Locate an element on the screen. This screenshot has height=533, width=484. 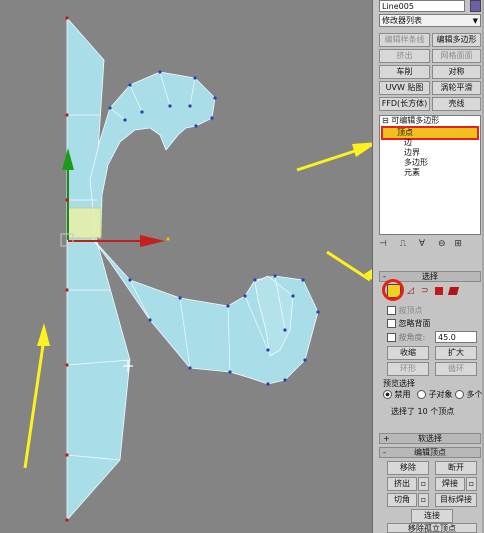
stack-item-element: 元素 is located at coordinates (430, 173).